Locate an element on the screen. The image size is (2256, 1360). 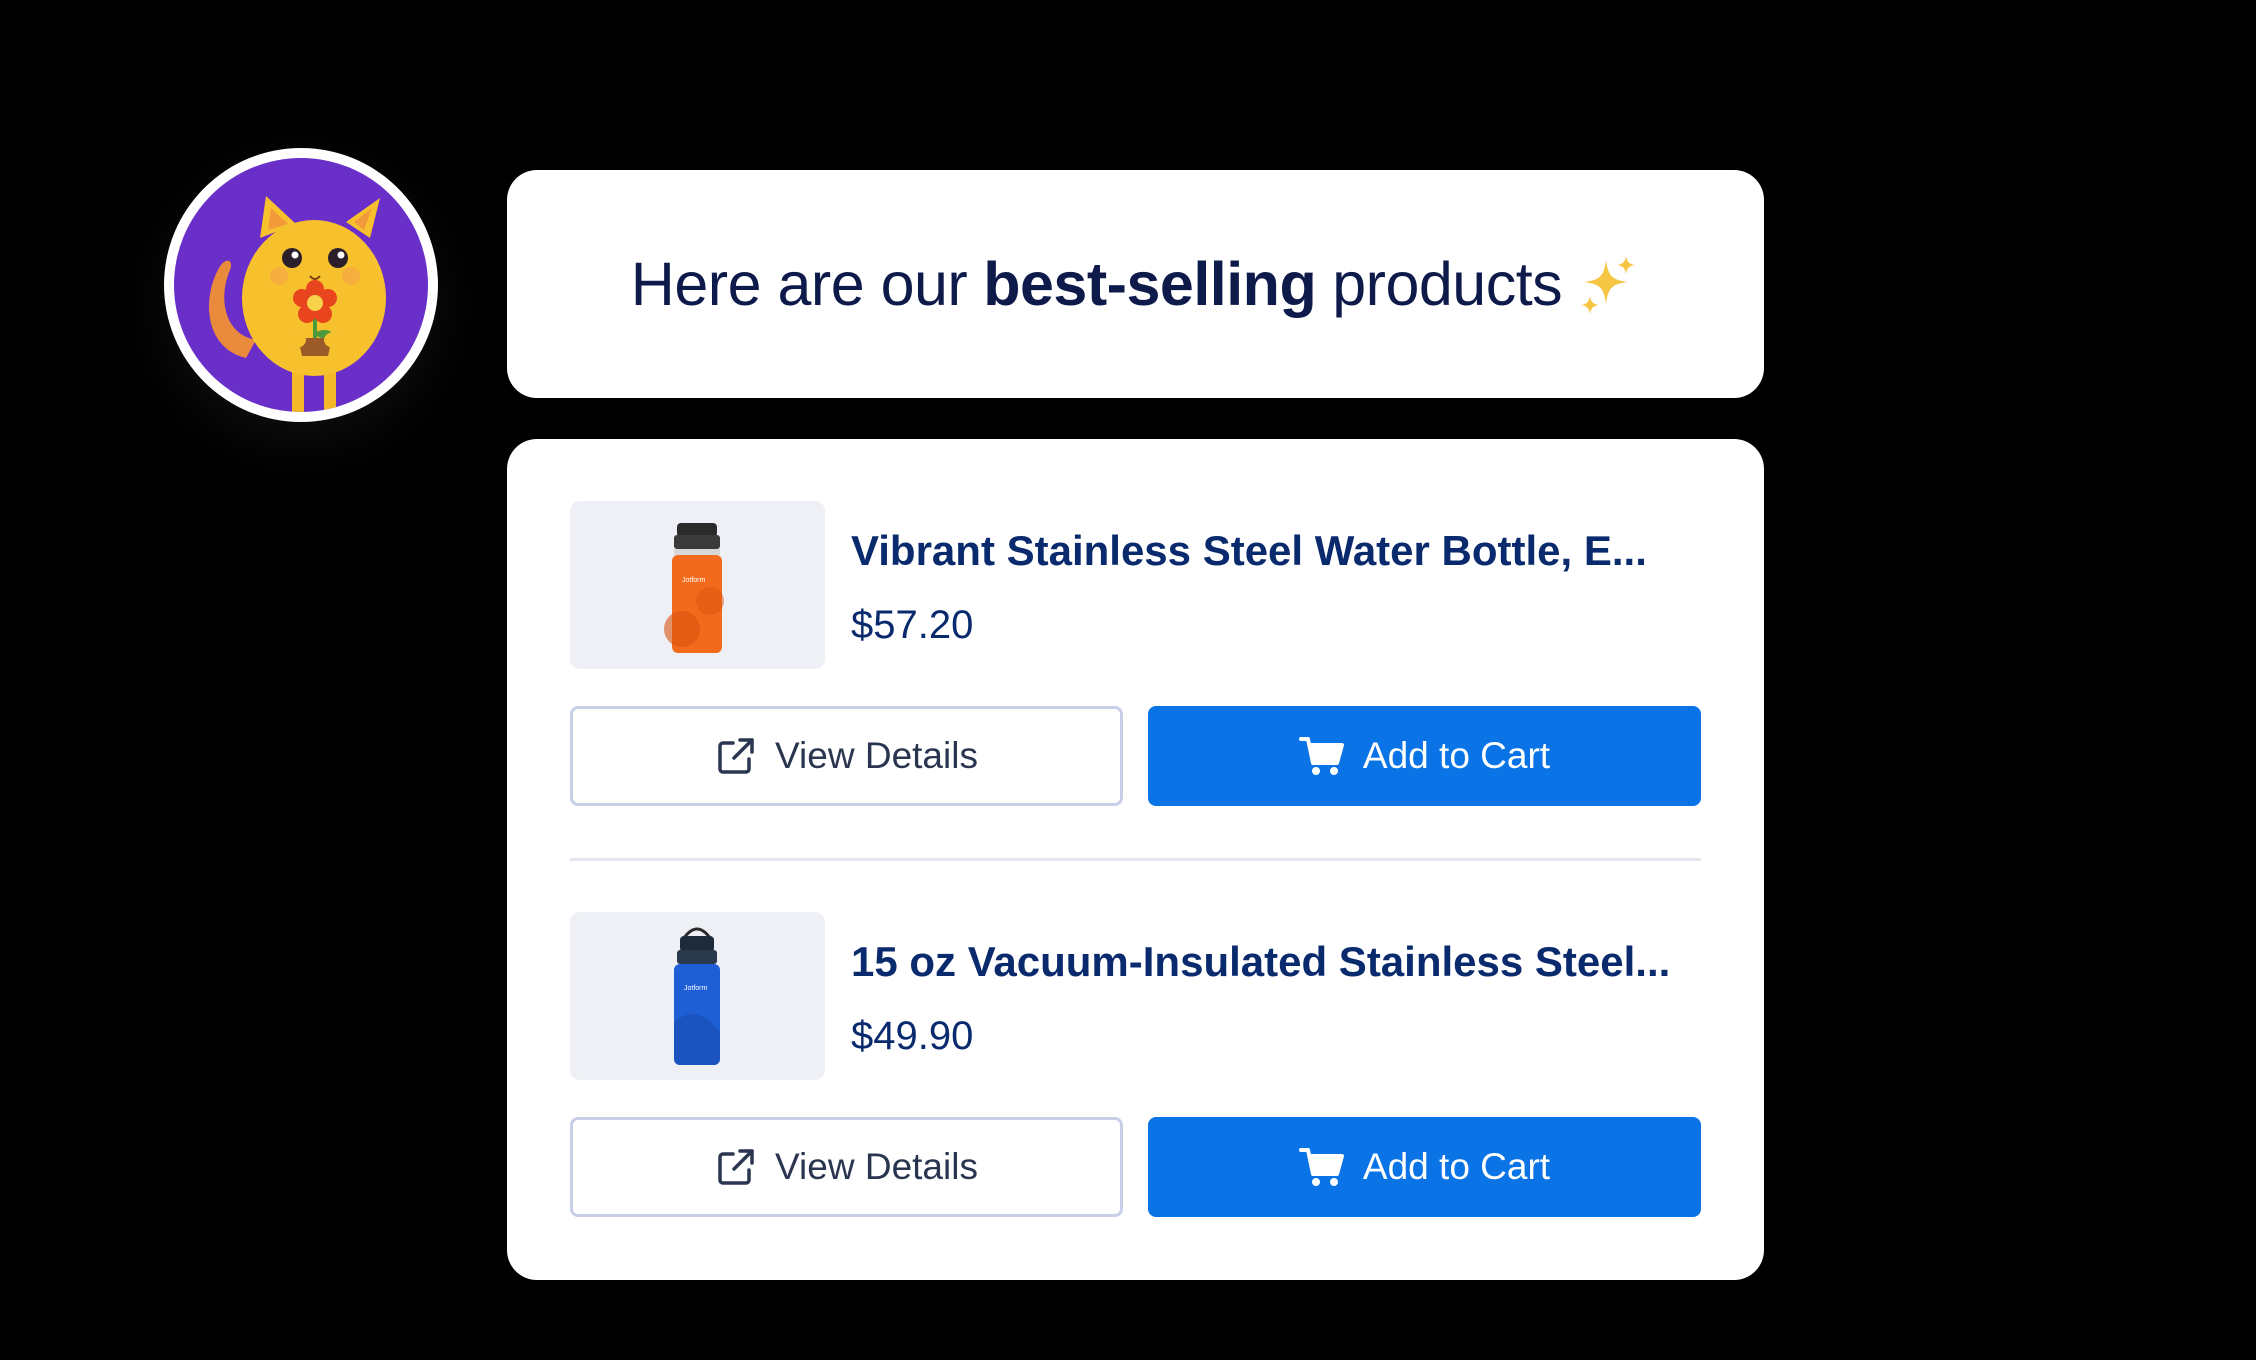
assistant-avatar is located at coordinates (301, 285).